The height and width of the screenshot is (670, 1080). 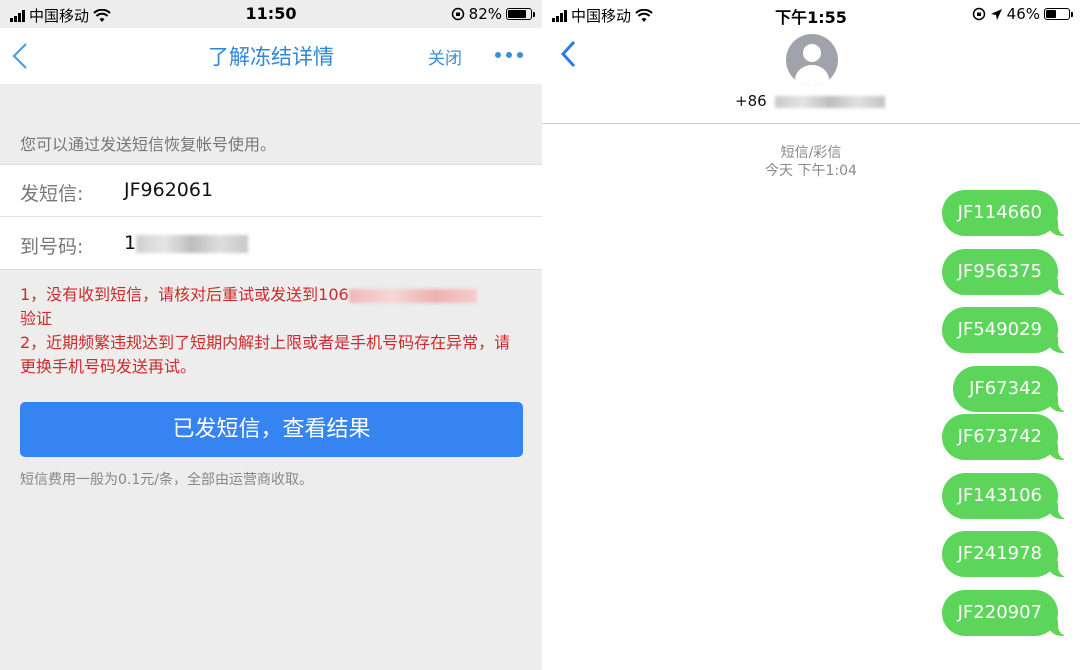 I want to click on message-bubble: JF673742, so click(x=1005, y=437).